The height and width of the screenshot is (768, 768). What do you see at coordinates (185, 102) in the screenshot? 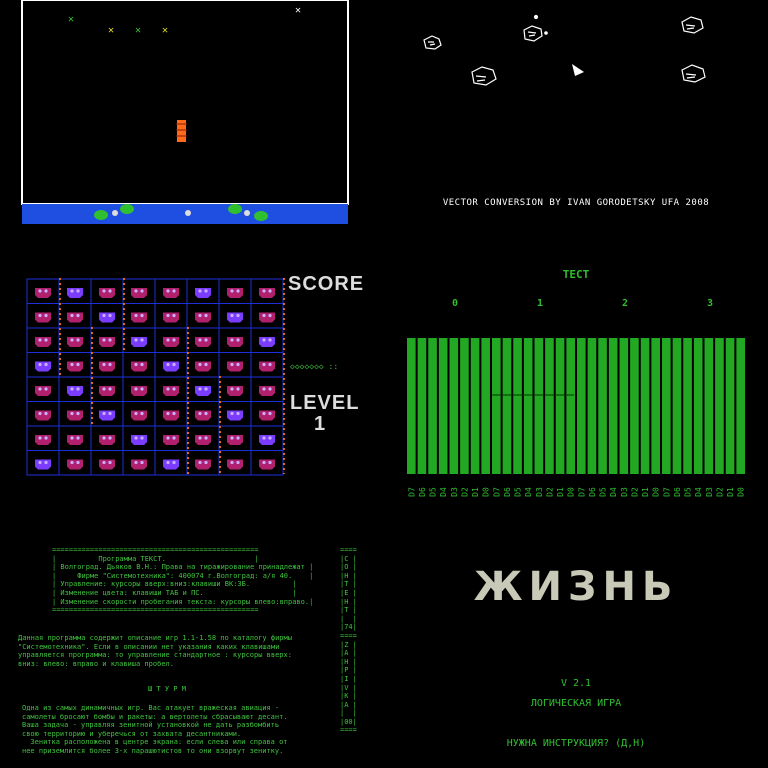
I see `play-field-border` at bounding box center [185, 102].